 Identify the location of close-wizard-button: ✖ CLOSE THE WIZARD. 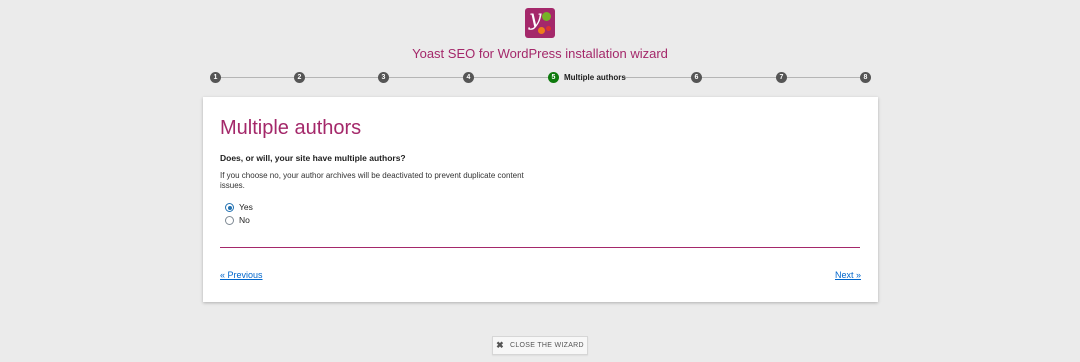
(540, 345).